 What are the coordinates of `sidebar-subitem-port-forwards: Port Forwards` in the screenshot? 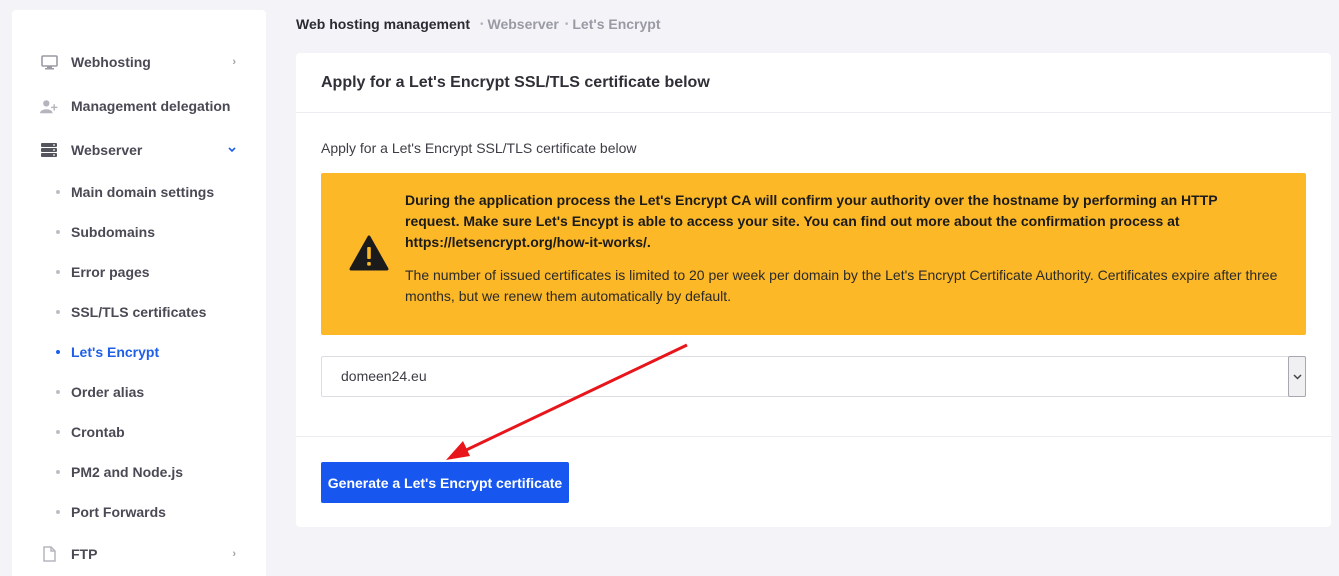 It's located at (139, 512).